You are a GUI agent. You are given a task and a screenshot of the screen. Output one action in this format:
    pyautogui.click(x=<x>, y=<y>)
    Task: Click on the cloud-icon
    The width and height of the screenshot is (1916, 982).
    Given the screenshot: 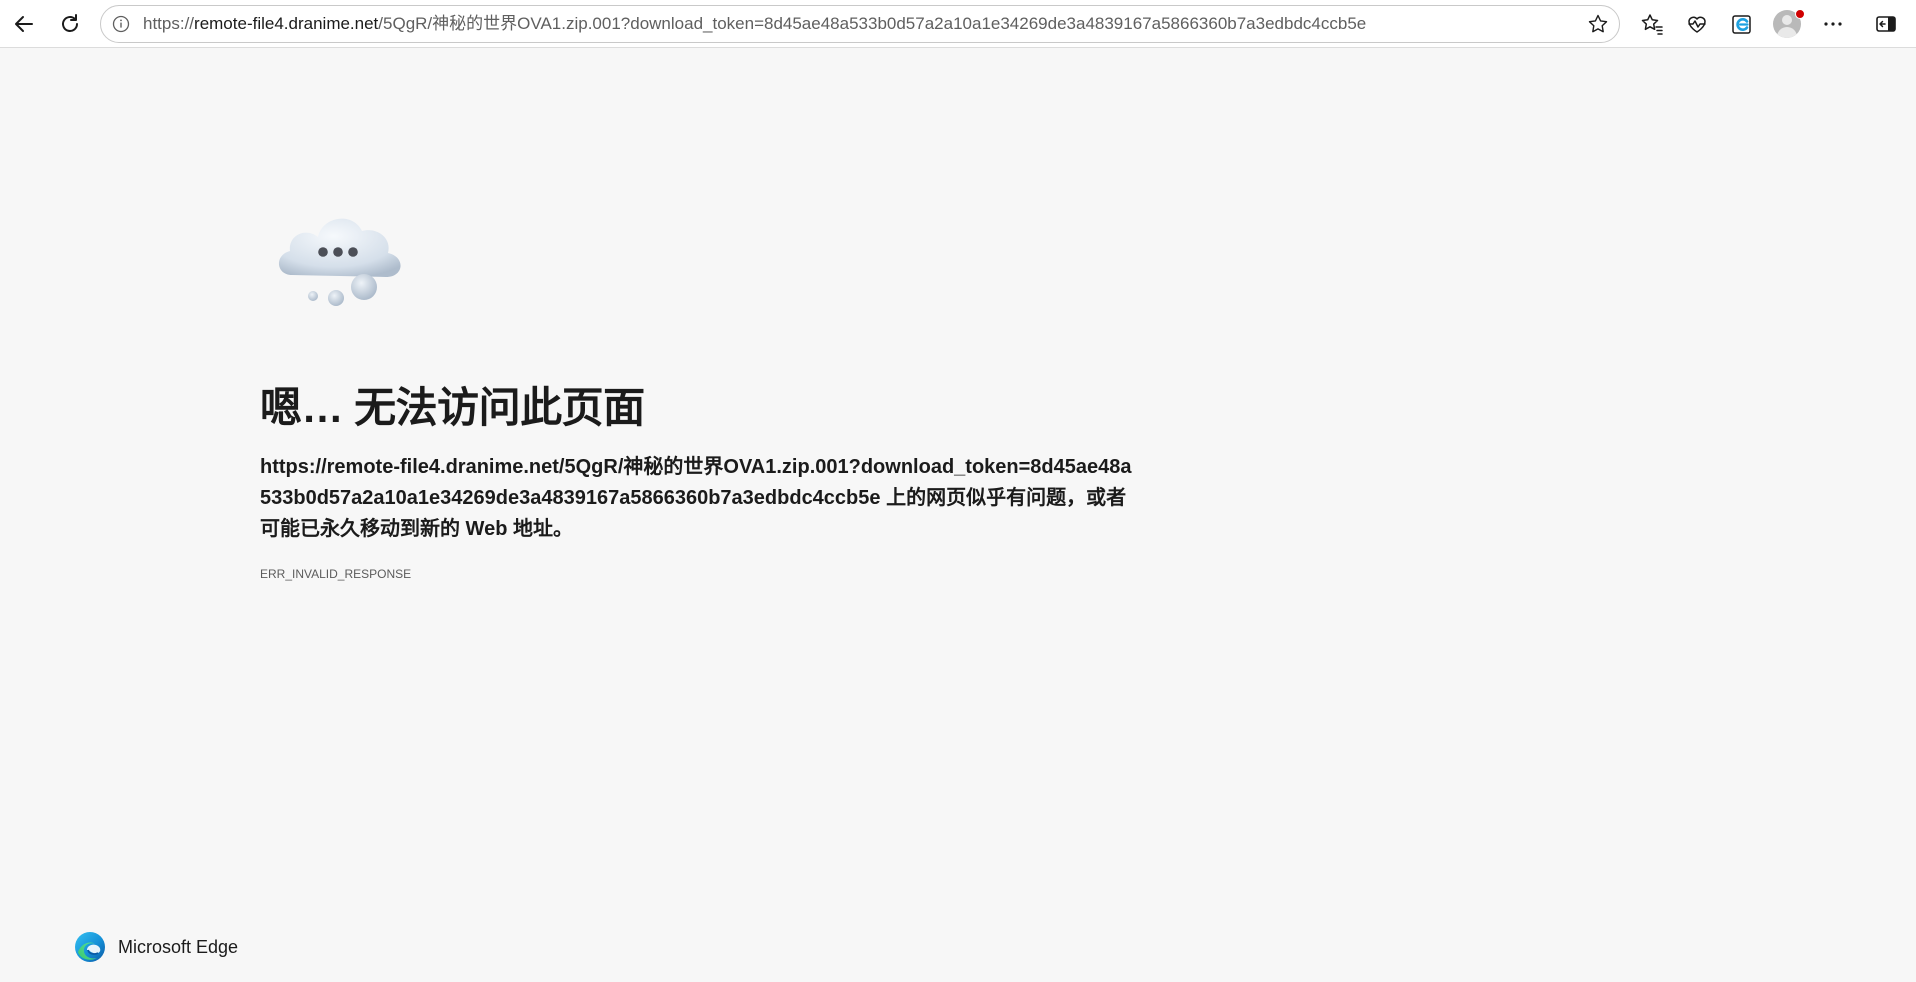 What is the action you would take?
    pyautogui.click(x=339, y=262)
    